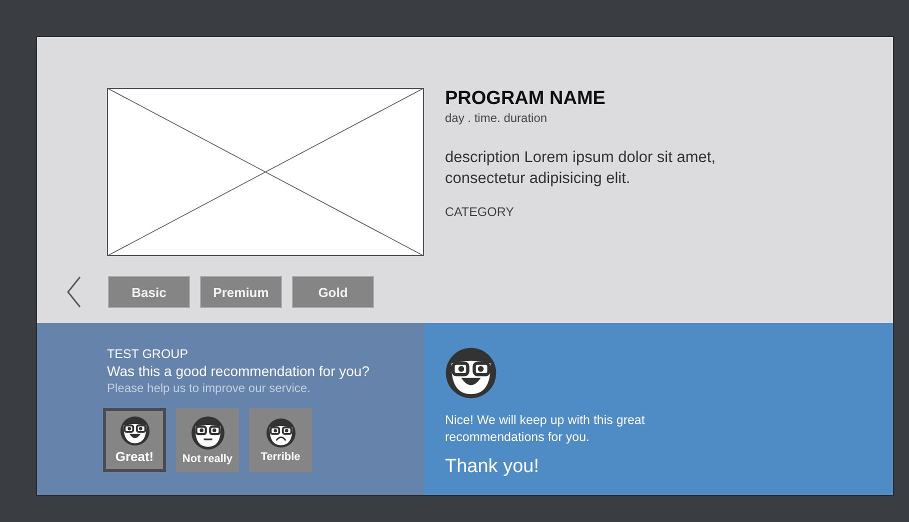 Image resolution: width=909 pixels, height=522 pixels. What do you see at coordinates (492, 467) in the screenshot?
I see `thanks-text: Thank you!` at bounding box center [492, 467].